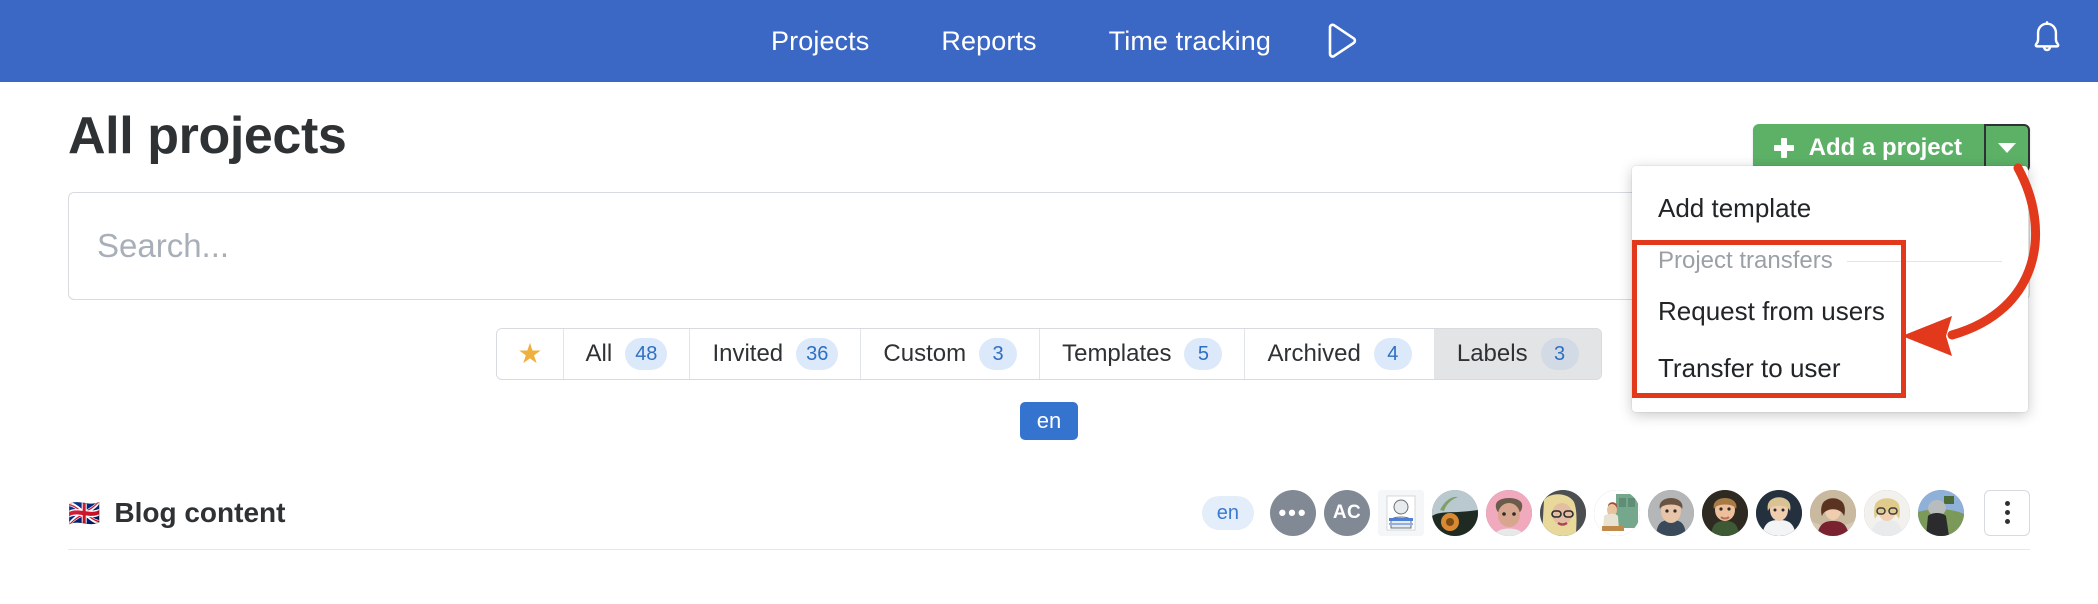 Image resolution: width=2098 pixels, height=604 pixels. I want to click on tab-custom: Custom 3, so click(951, 354).